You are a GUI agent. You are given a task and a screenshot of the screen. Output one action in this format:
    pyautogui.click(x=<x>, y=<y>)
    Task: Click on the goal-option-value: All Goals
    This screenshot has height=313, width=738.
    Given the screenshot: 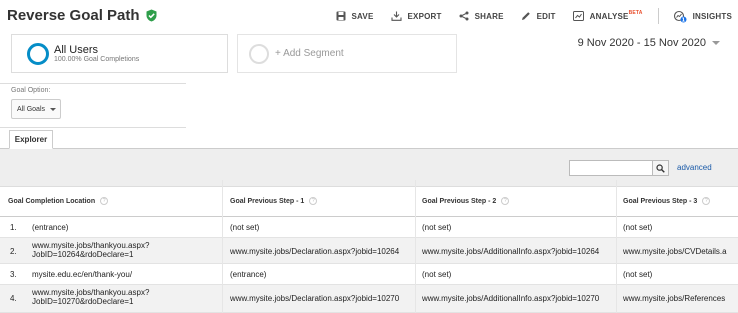 What is the action you would take?
    pyautogui.click(x=31, y=109)
    